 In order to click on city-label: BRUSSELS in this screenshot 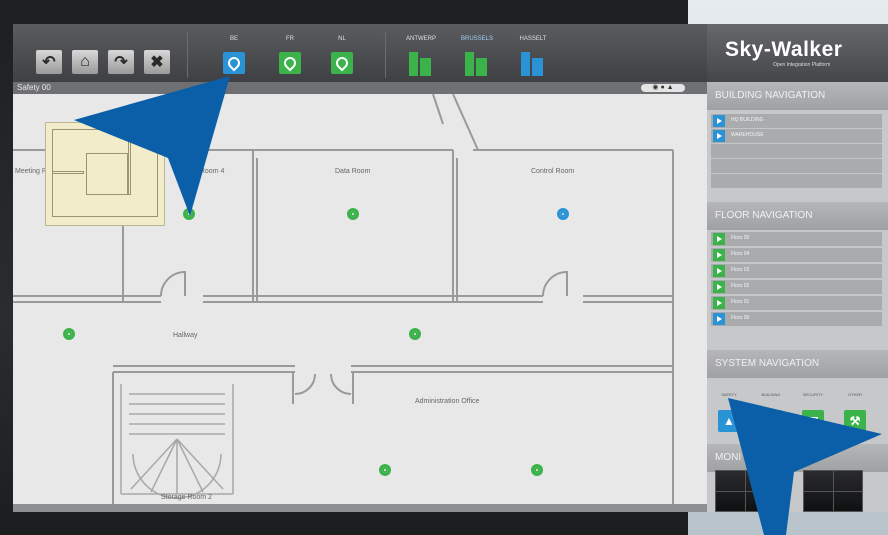, I will do `click(476, 39)`.